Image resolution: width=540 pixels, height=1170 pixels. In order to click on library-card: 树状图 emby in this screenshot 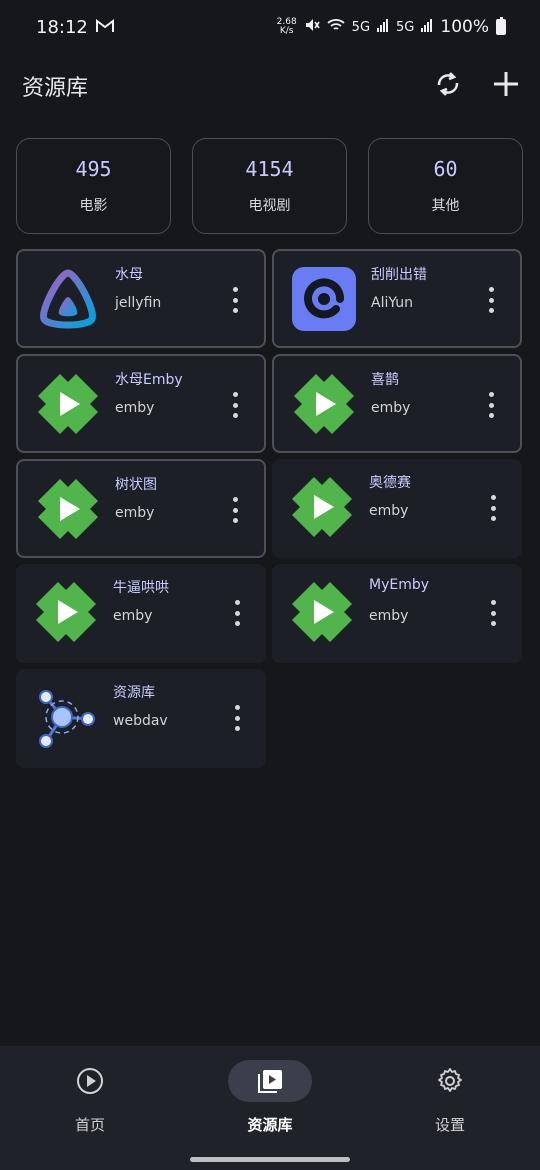, I will do `click(141, 508)`.